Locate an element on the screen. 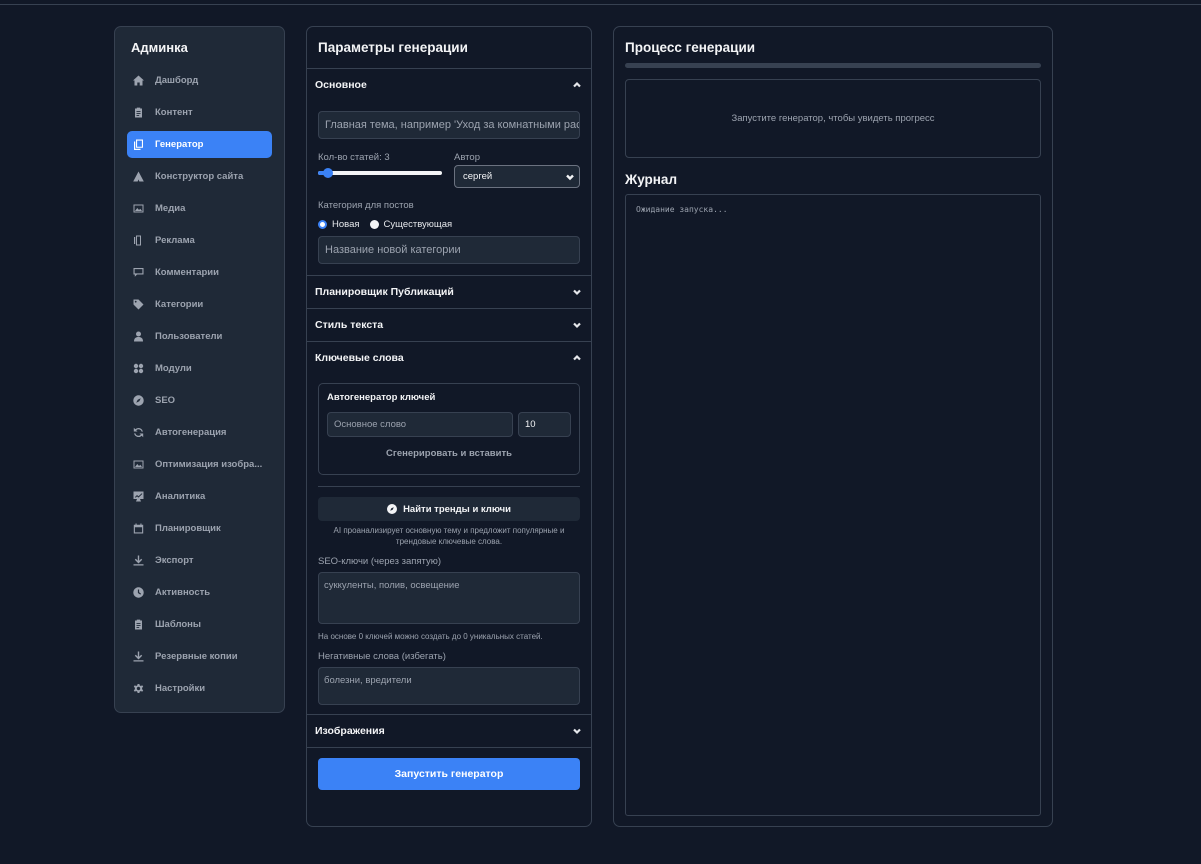 The width and height of the screenshot is (1201, 864). base-word-input: Основное слово is located at coordinates (420, 424).